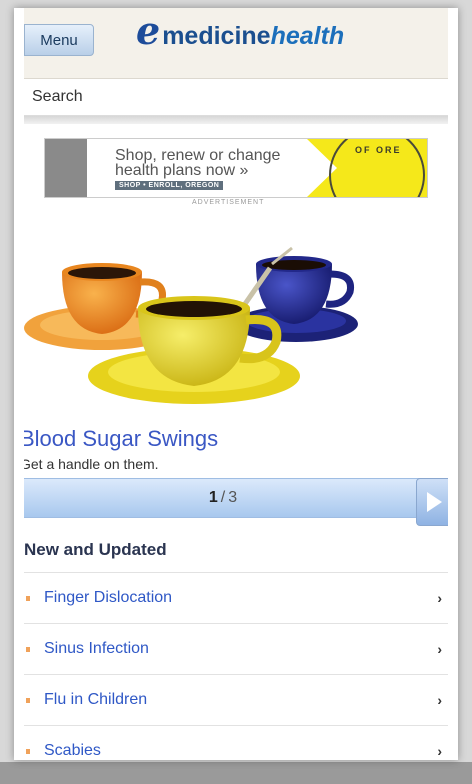 Image resolution: width=472 pixels, height=784 pixels. What do you see at coordinates (236, 97) in the screenshot?
I see `search-input: Search` at bounding box center [236, 97].